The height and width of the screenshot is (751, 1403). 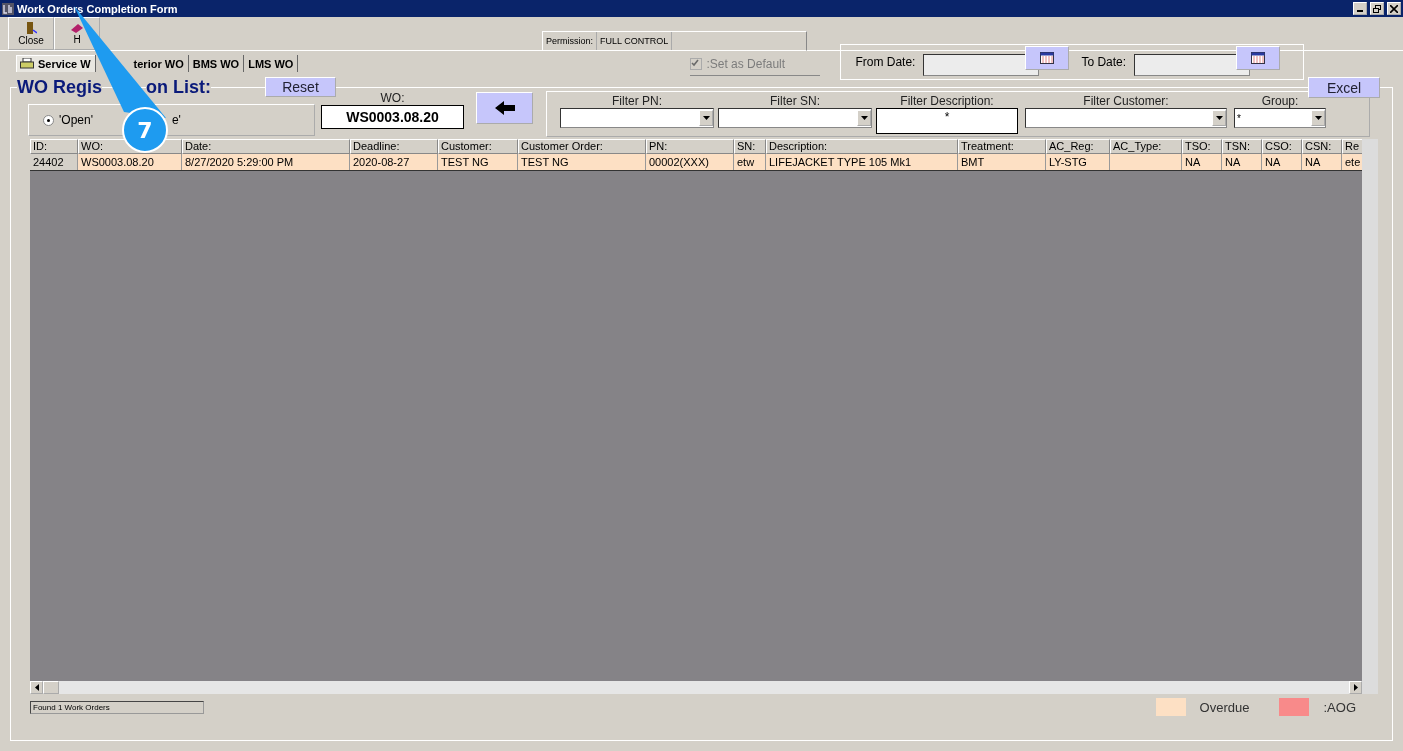 What do you see at coordinates (1352, 146) in the screenshot?
I see `column-header: Re` at bounding box center [1352, 146].